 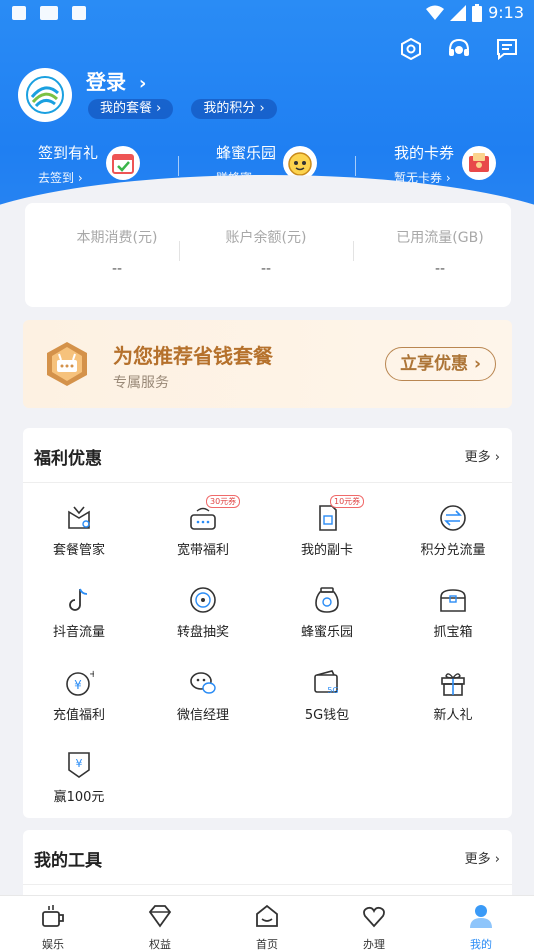 I want to click on nav-label: 我的, so click(x=481, y=944).